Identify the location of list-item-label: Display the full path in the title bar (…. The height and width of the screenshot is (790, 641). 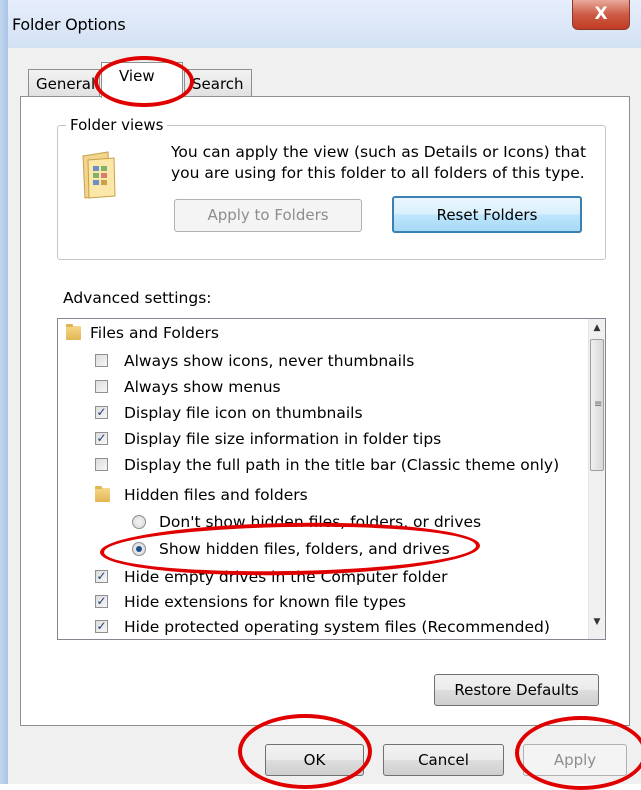
(341, 465).